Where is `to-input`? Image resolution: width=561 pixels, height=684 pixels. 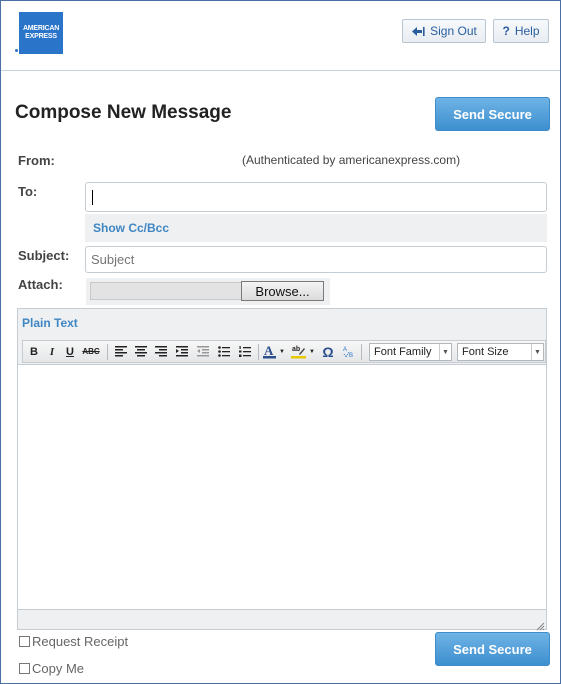 to-input is located at coordinates (316, 197).